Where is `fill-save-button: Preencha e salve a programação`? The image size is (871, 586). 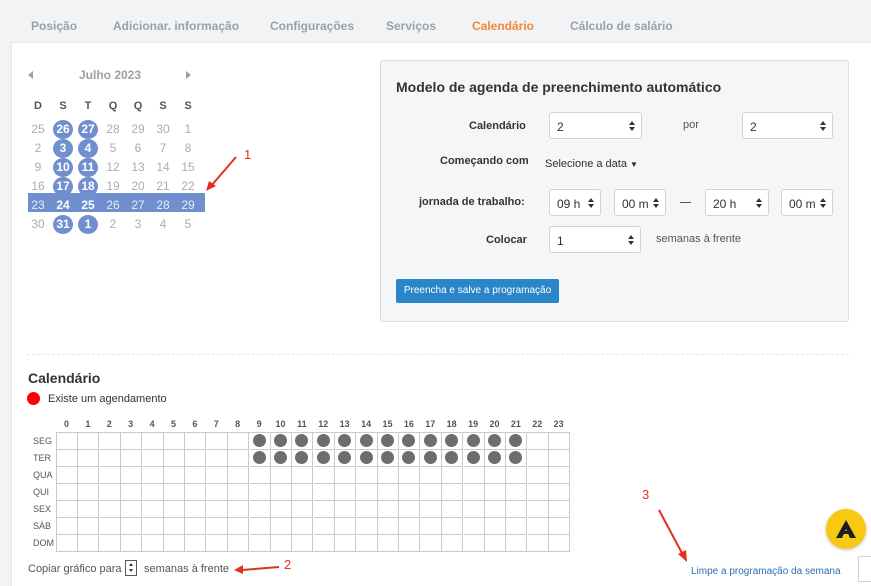
fill-save-button: Preencha e salve a programação is located at coordinates (477, 291).